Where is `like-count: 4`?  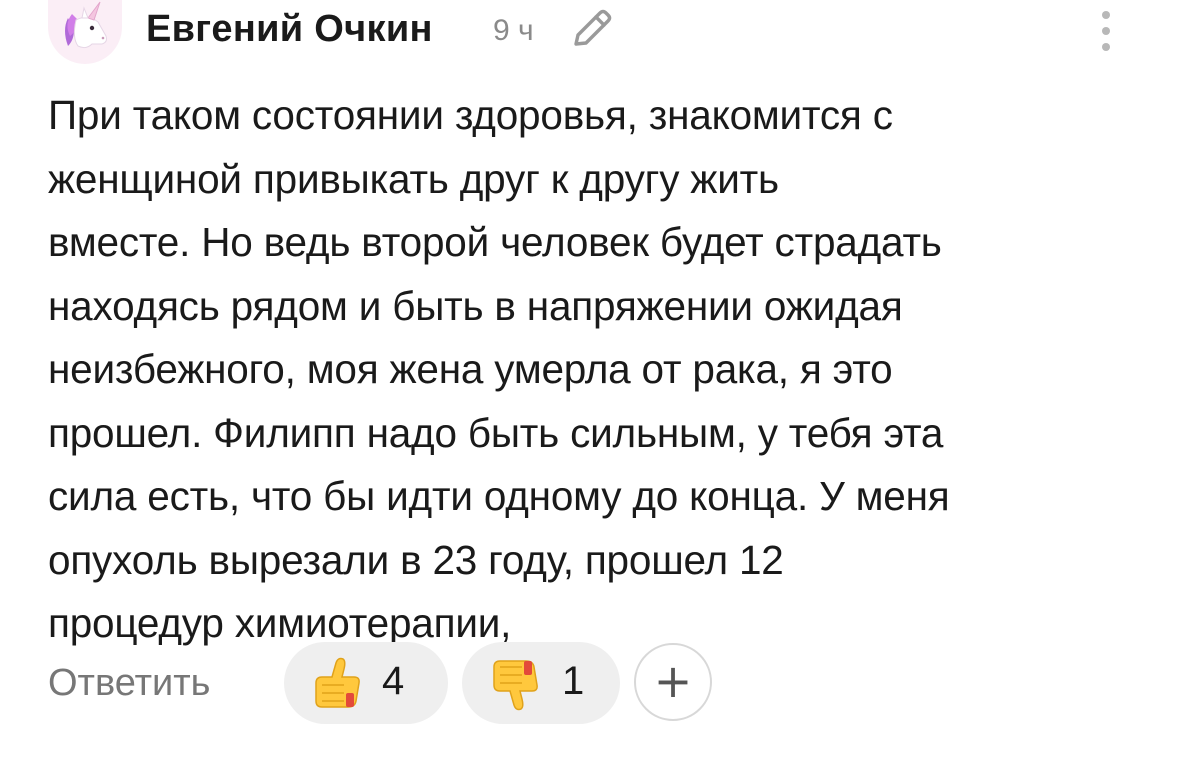 like-count: 4 is located at coordinates (393, 681).